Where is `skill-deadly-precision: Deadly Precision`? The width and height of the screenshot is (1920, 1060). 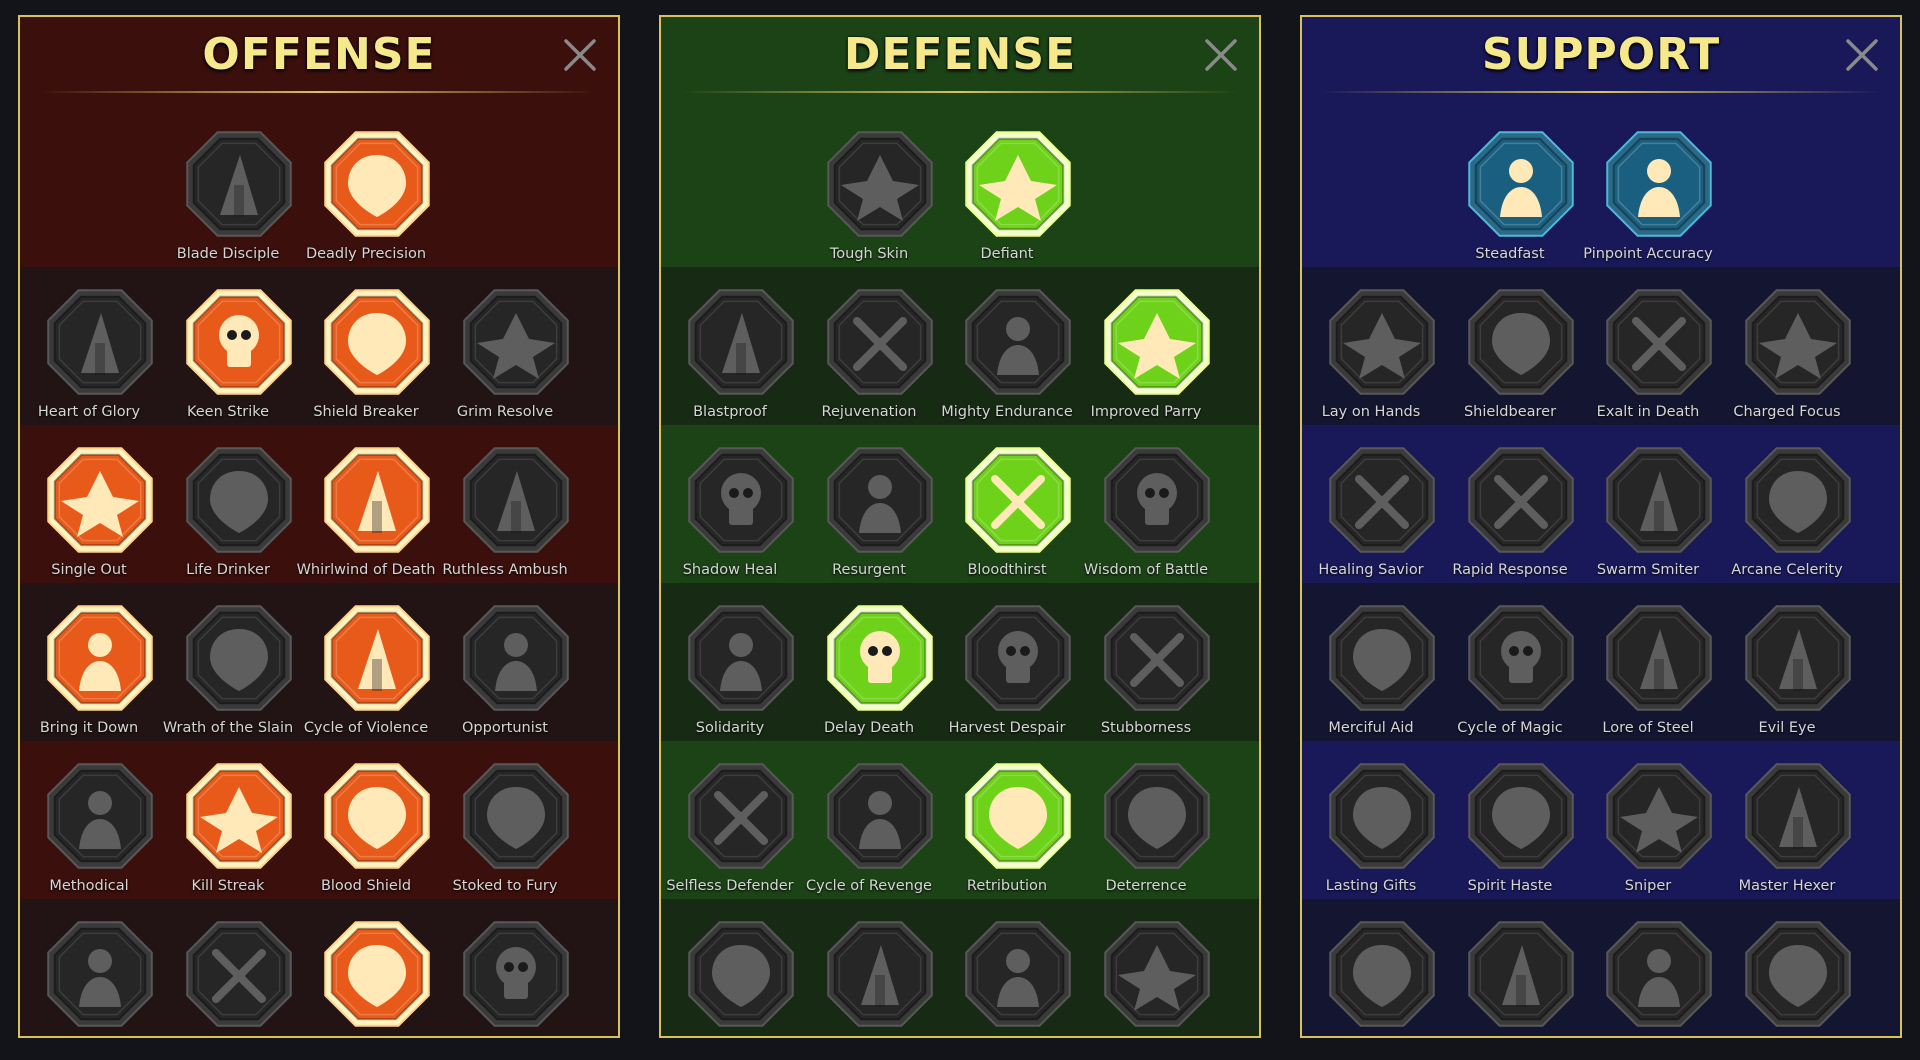
skill-deadly-precision: Deadly Precision is located at coordinates (366, 200).